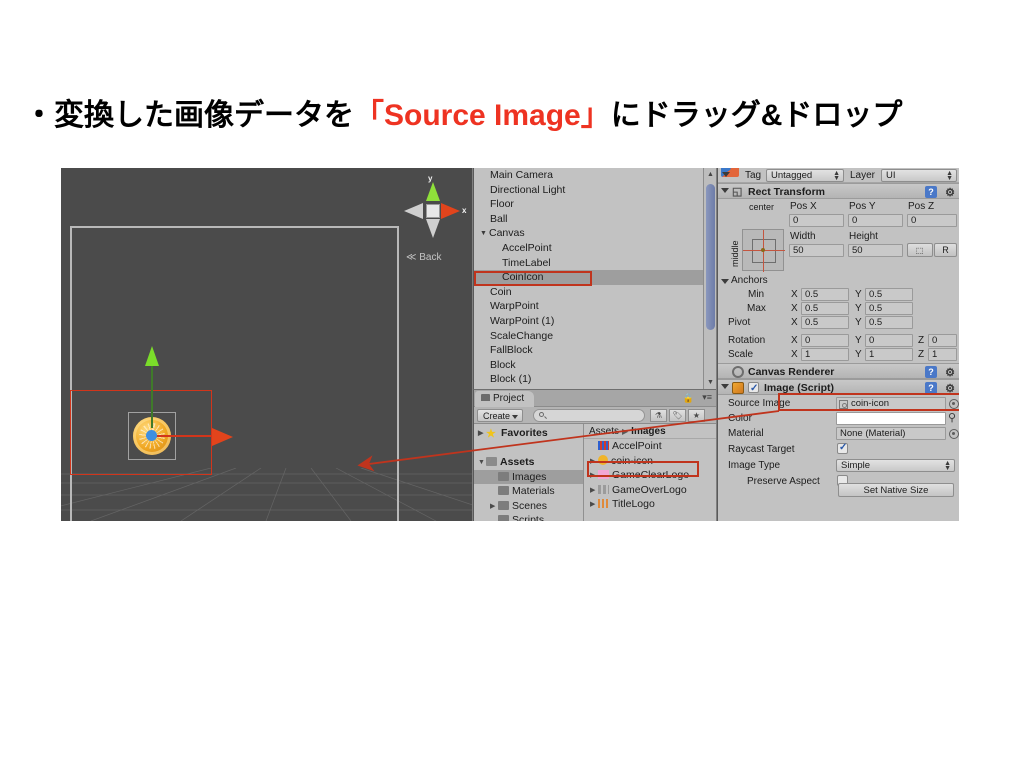  Describe the element at coordinates (595, 336) in the screenshot. I see `hierarchy-item-scalechange: ScaleChange` at that location.